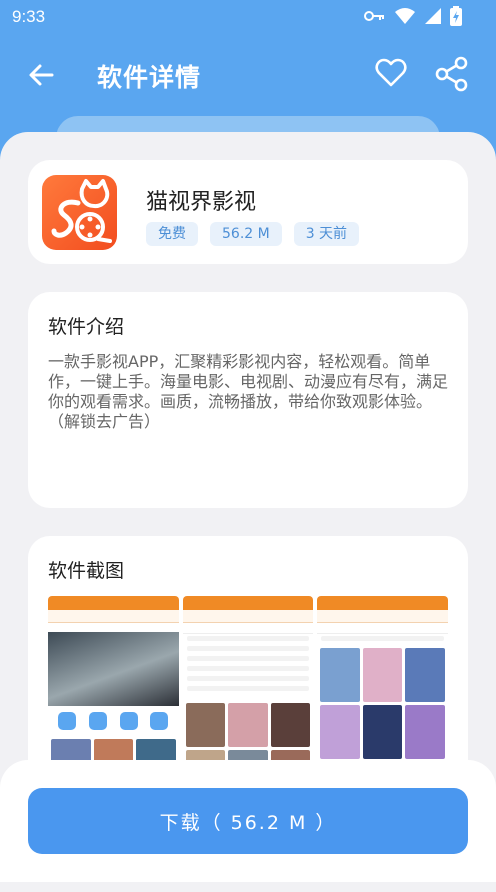 This screenshot has width=496, height=892. What do you see at coordinates (452, 74) in the screenshot?
I see `share-icon` at bounding box center [452, 74].